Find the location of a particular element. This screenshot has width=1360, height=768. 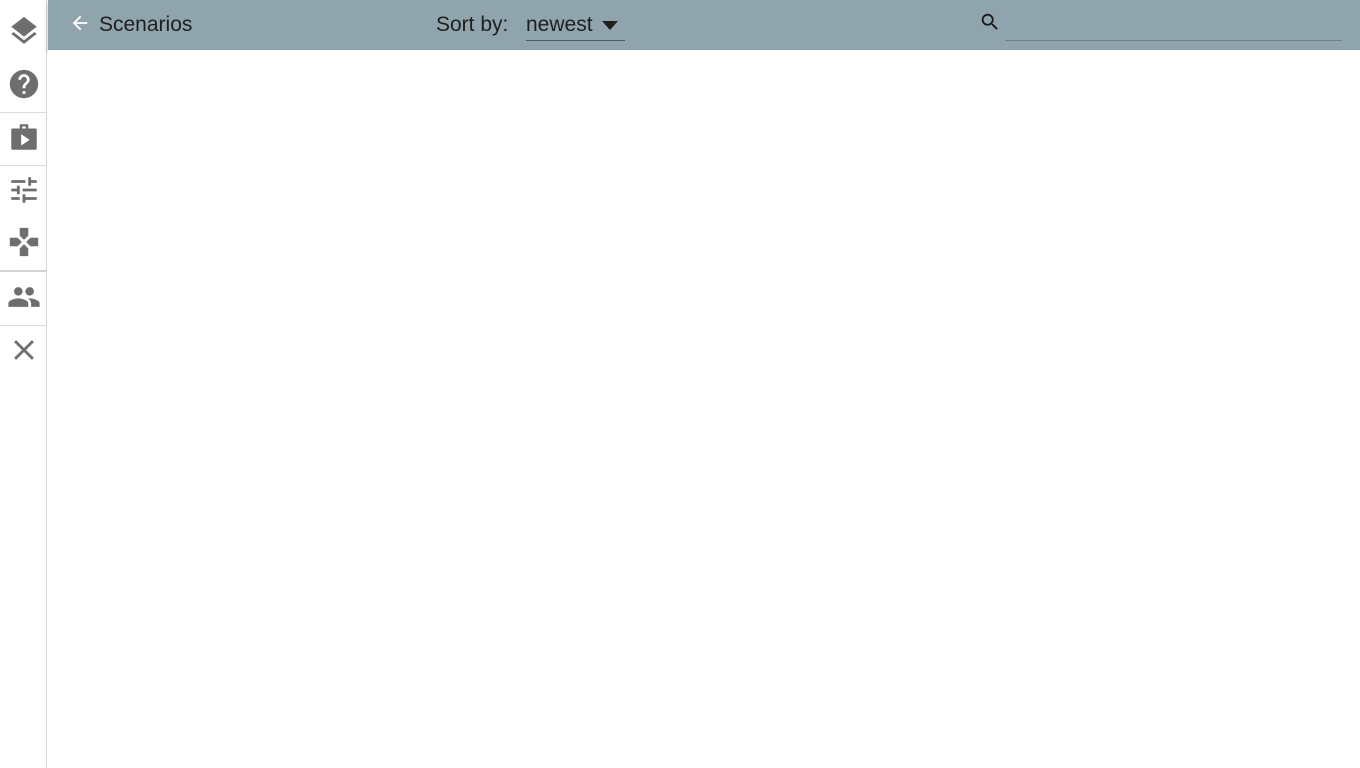

people-icon is located at coordinates (23, 297).